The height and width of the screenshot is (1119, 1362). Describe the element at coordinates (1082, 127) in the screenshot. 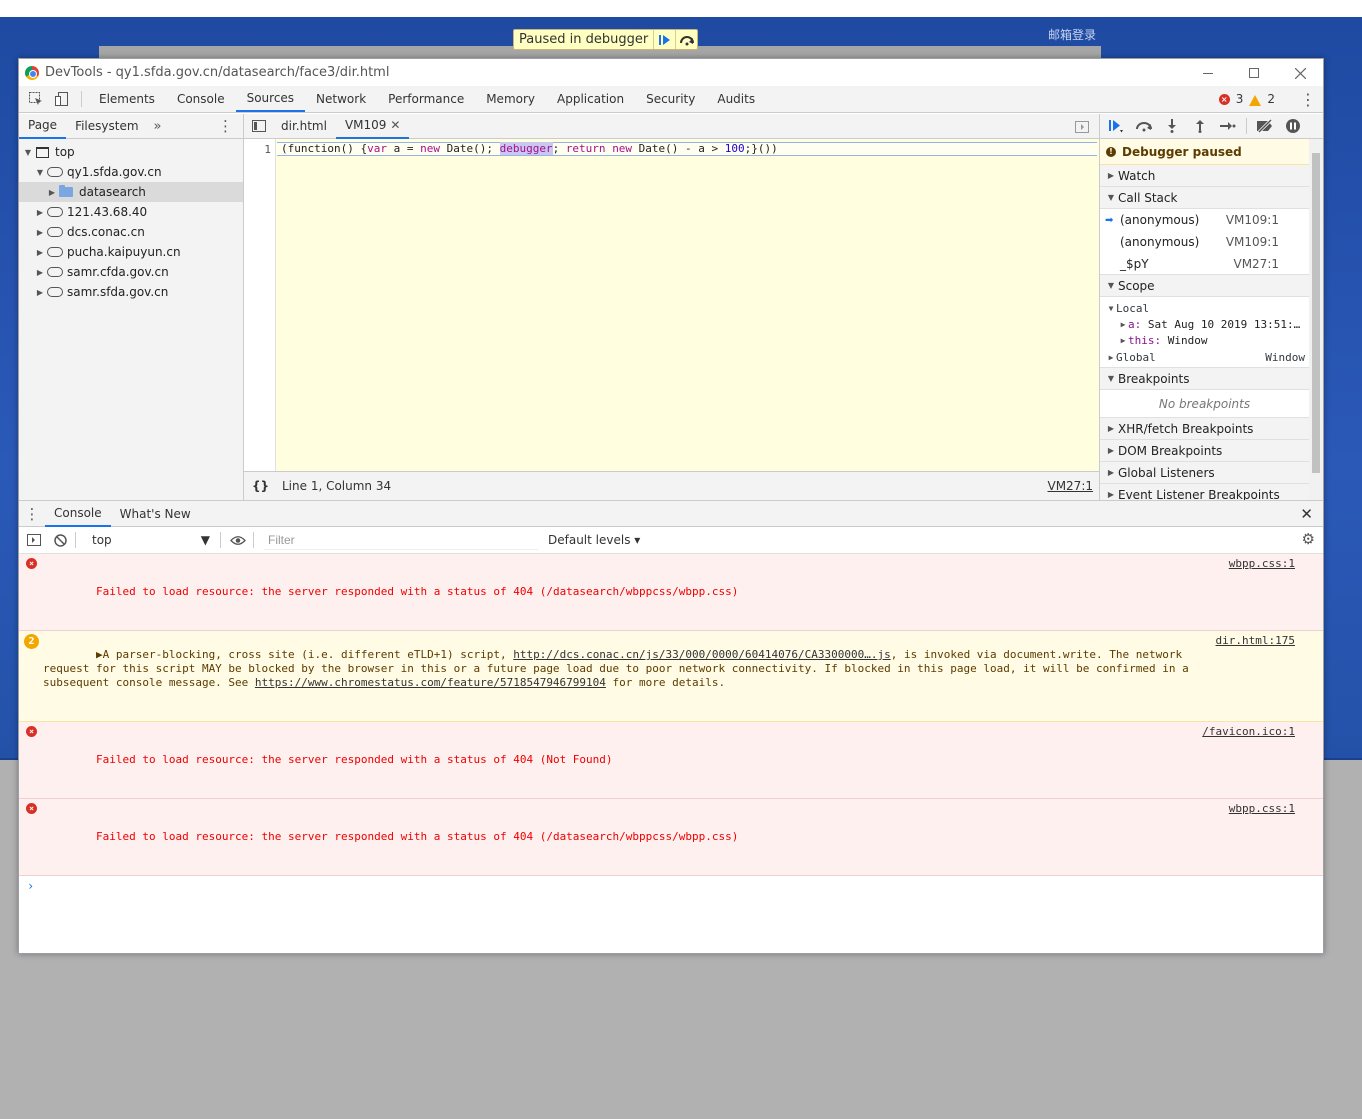

I see `toggle-debugger-button` at that location.